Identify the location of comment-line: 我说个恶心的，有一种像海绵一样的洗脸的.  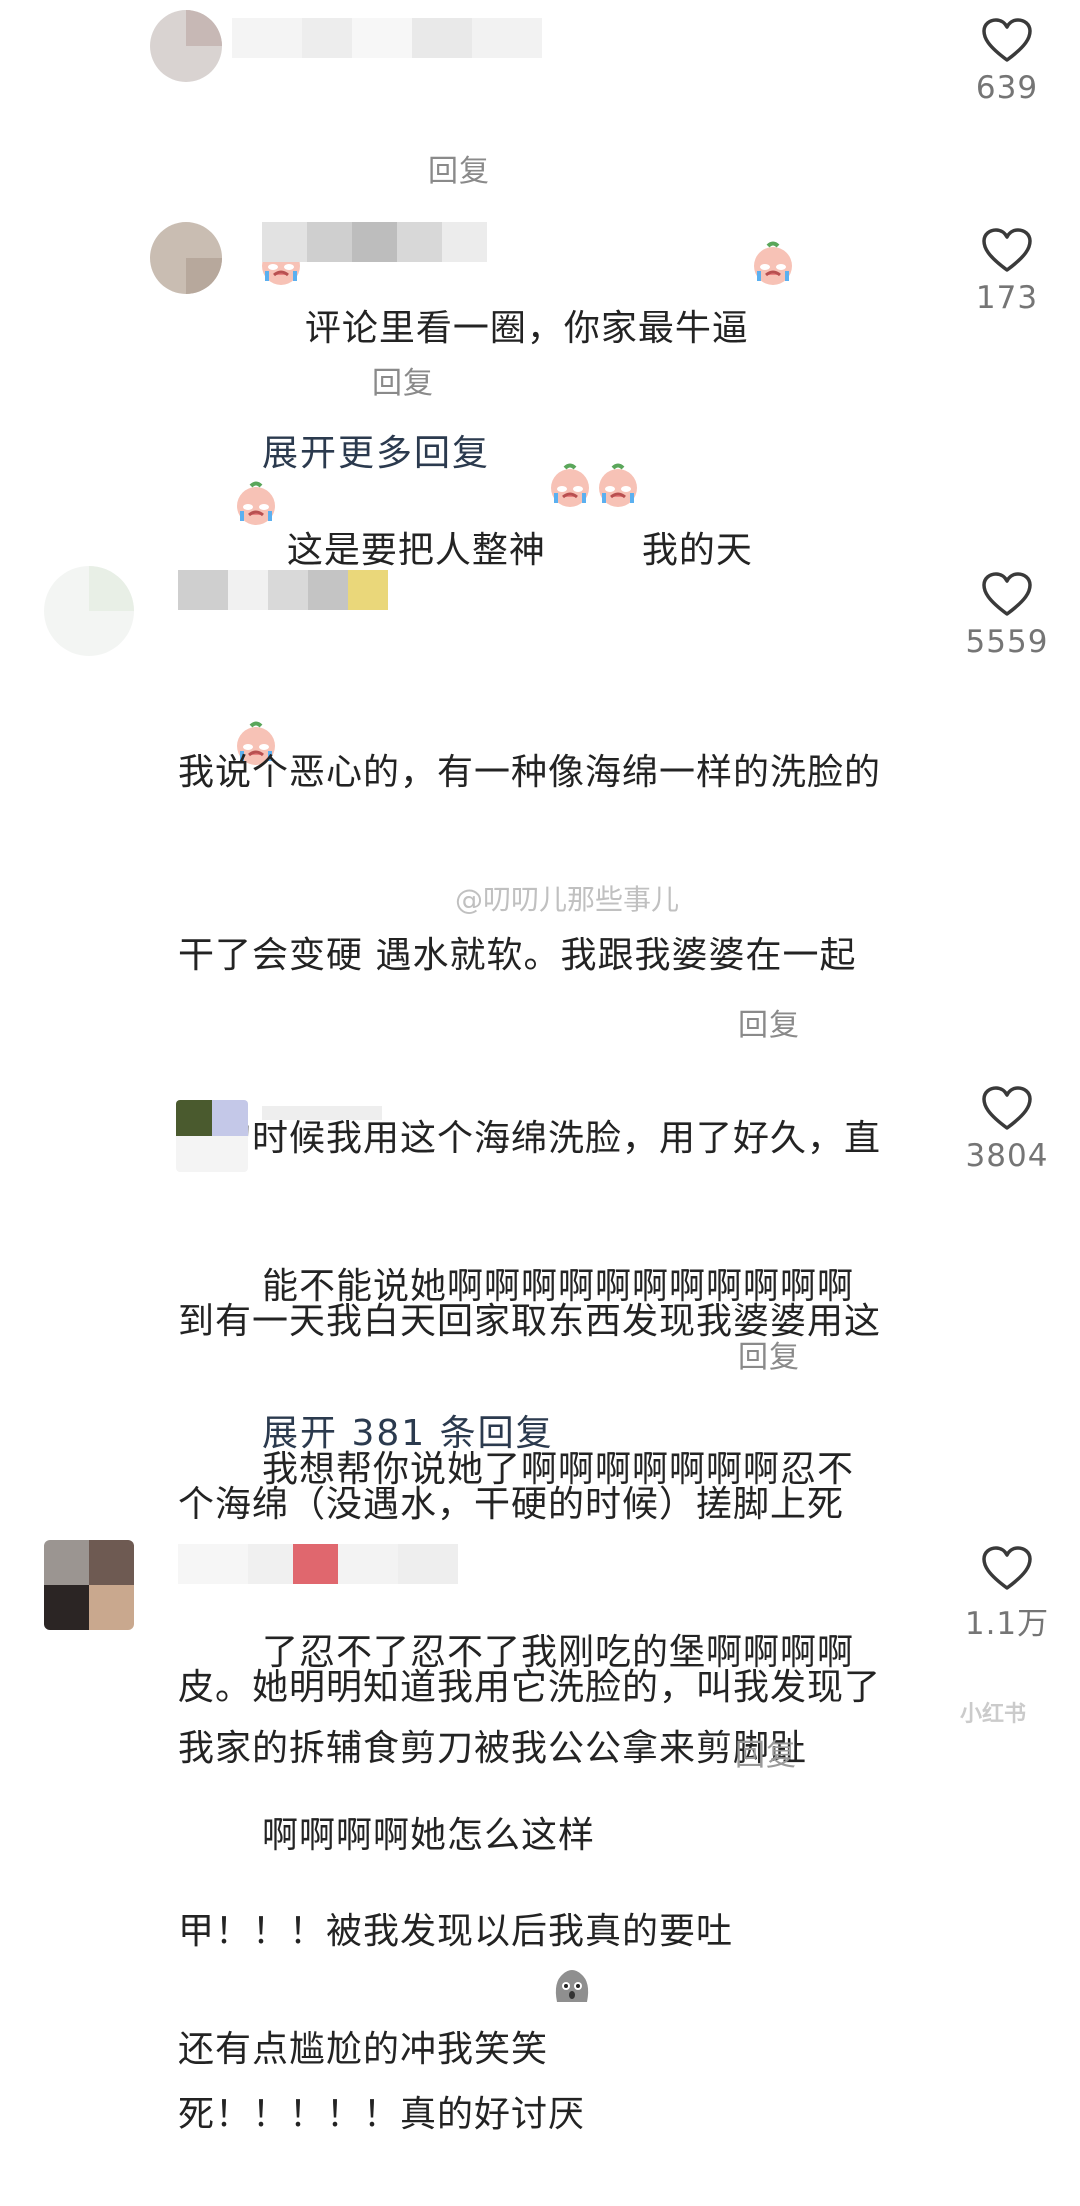
(530, 772).